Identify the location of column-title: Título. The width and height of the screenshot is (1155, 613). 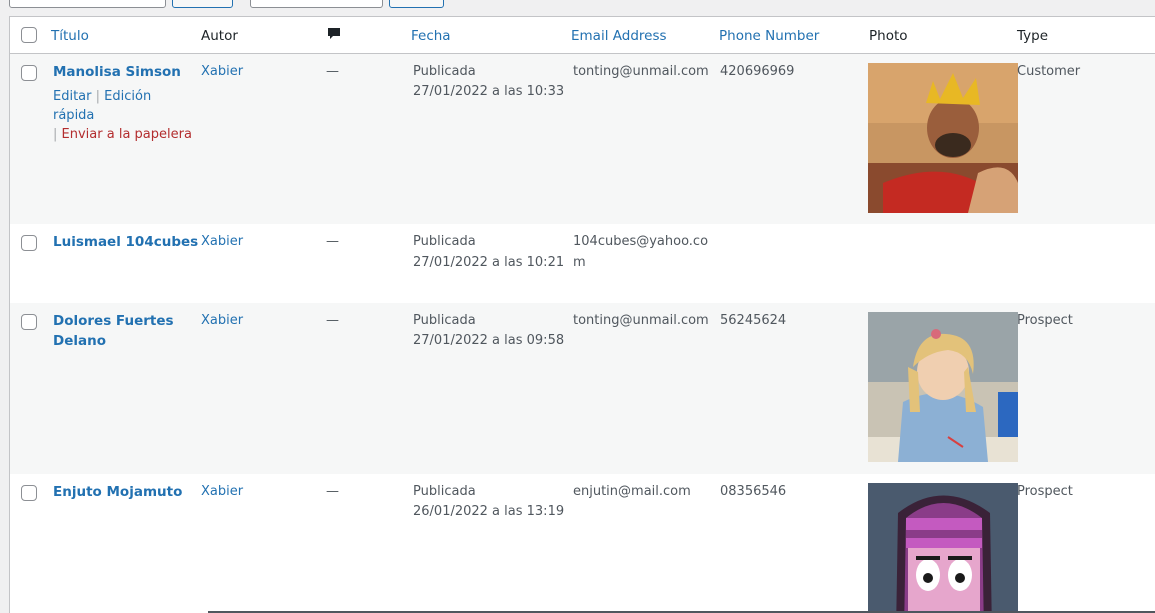
(70, 36).